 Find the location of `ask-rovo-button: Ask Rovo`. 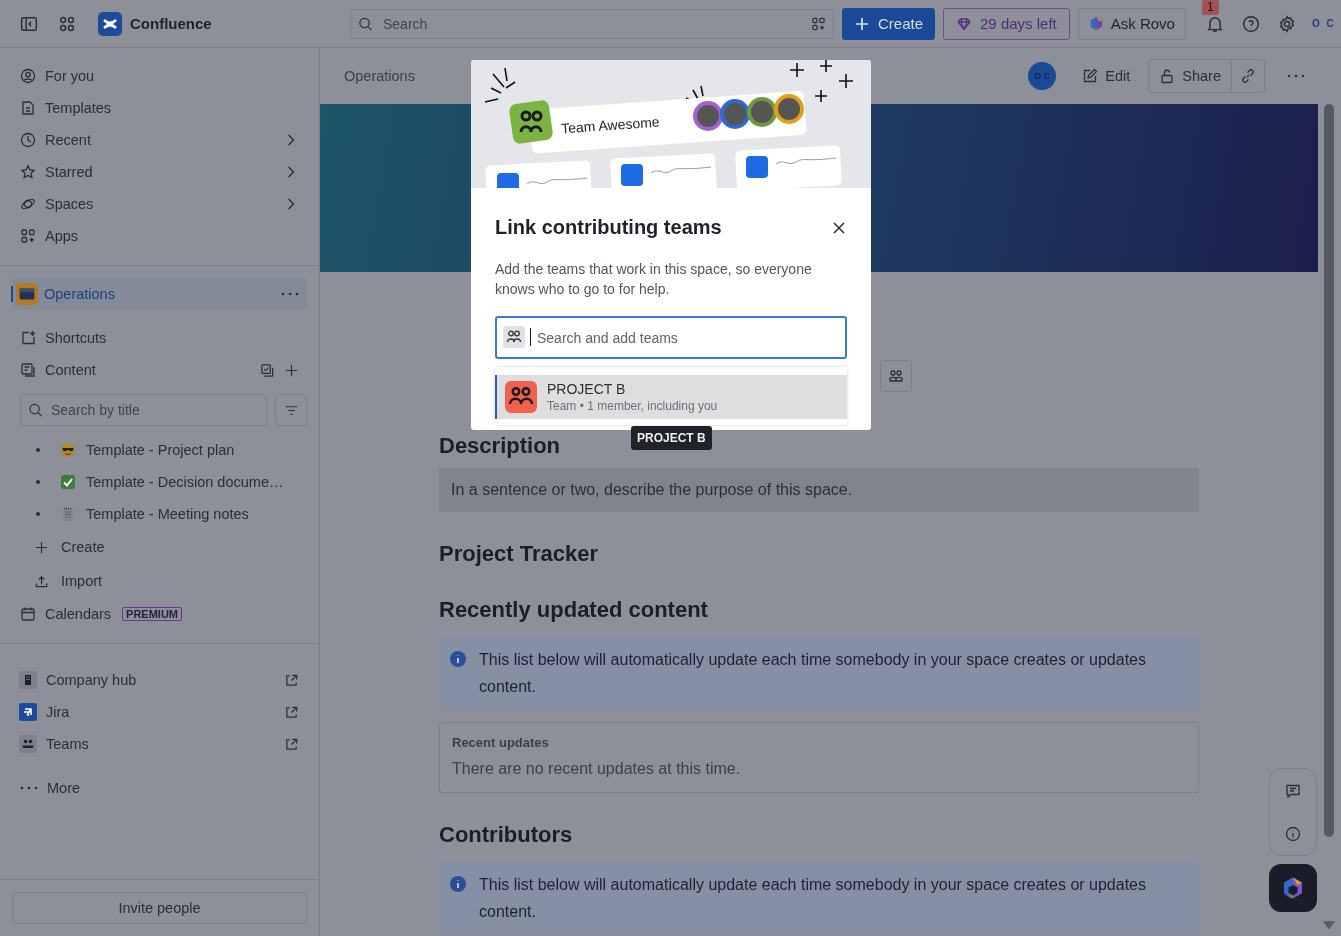

ask-rovo-button: Ask Rovo is located at coordinates (1131, 23).